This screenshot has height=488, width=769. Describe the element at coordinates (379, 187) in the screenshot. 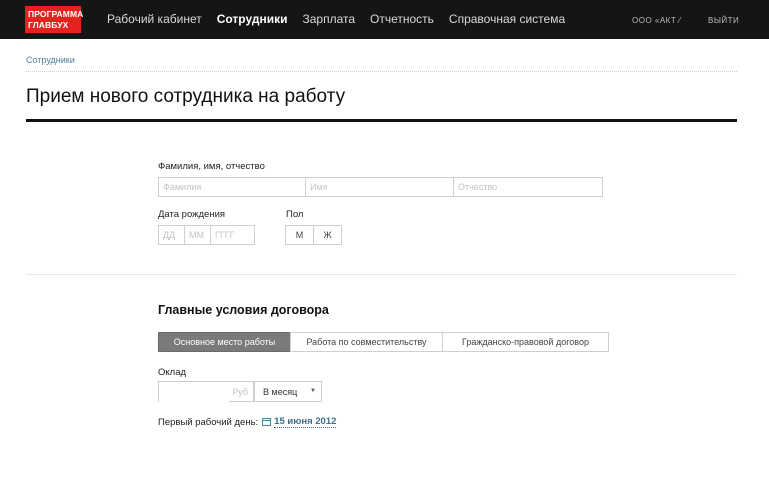

I see `first-name-field` at that location.